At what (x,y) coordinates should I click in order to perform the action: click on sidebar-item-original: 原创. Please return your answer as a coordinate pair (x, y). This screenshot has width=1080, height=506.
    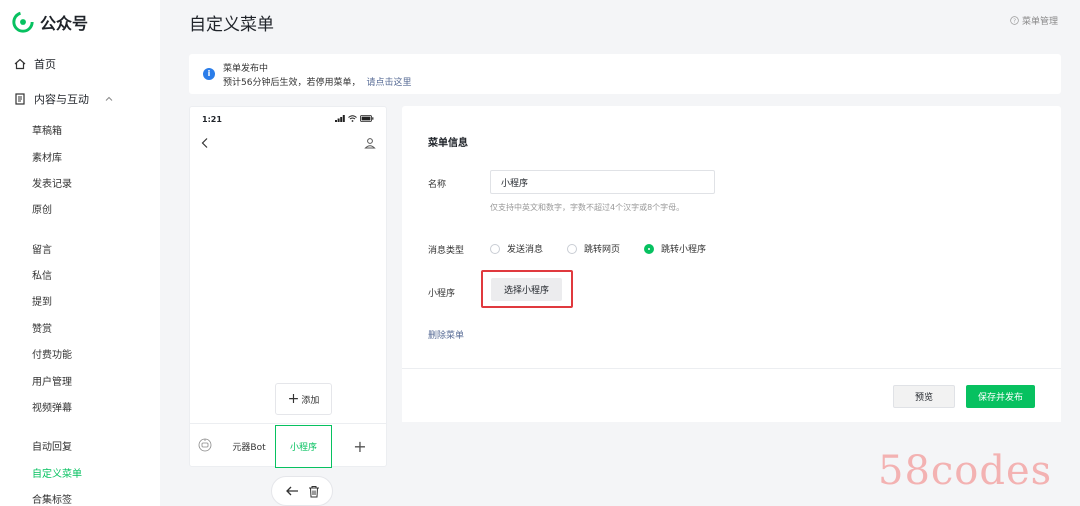
    Looking at the image, I should click on (42, 208).